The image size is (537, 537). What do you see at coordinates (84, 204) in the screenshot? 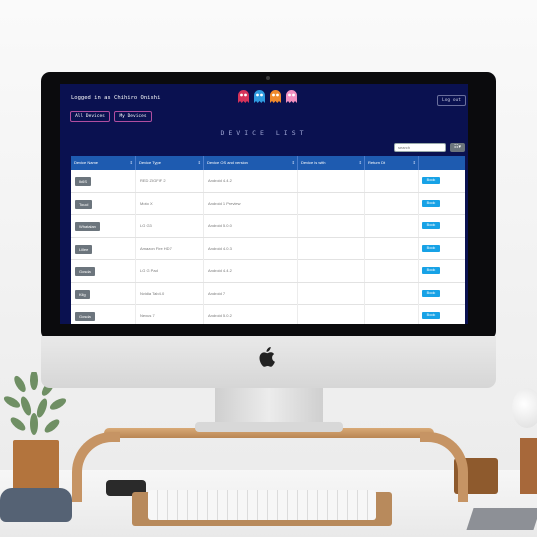
I see `device-name-badge: Toucl` at bounding box center [84, 204].